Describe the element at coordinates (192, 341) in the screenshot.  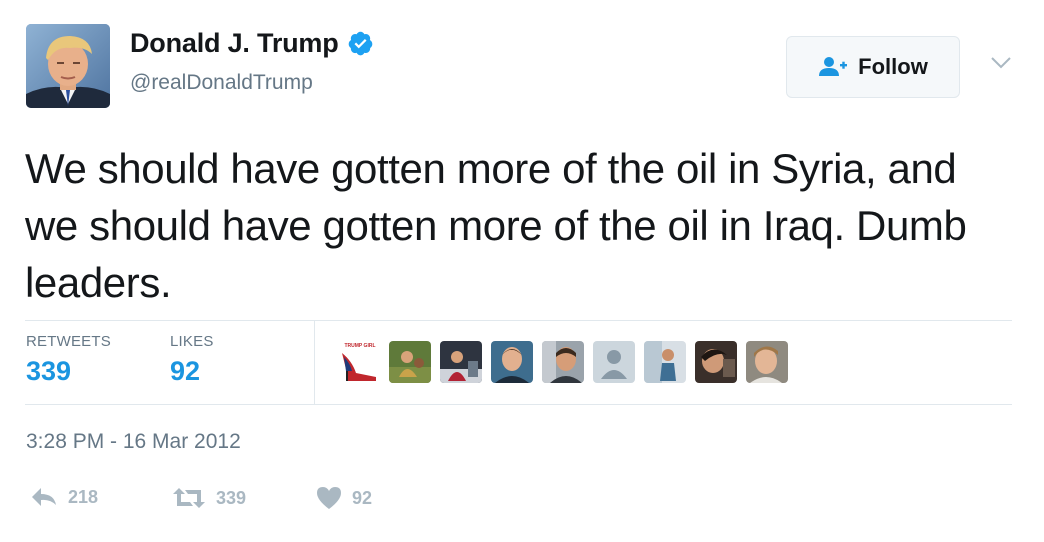
I see `likes-label: LIKES` at that location.